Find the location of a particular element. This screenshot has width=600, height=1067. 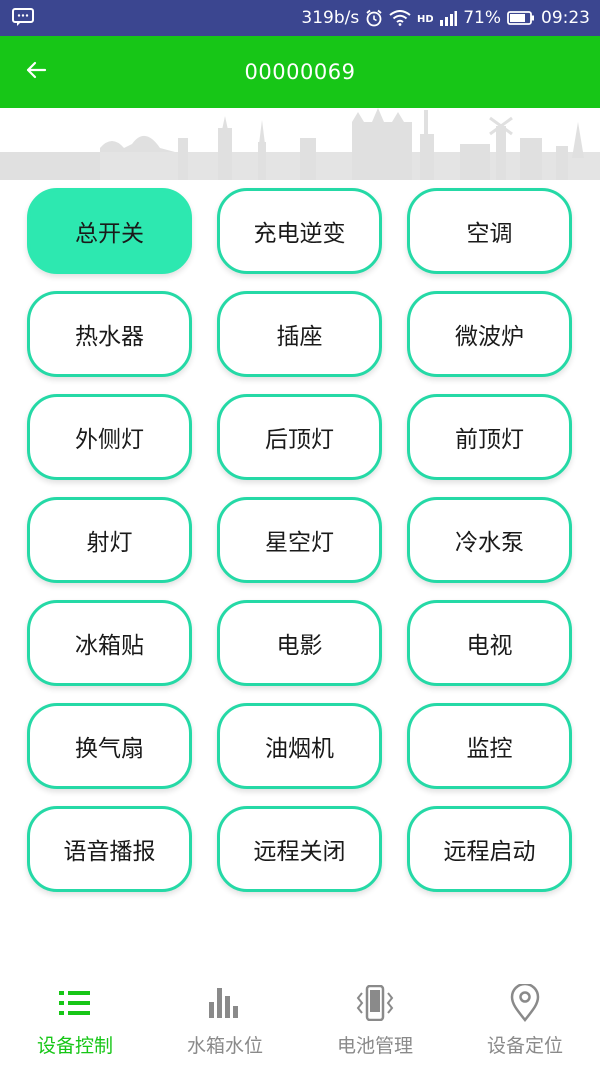

signal-icon is located at coordinates (448, 18).